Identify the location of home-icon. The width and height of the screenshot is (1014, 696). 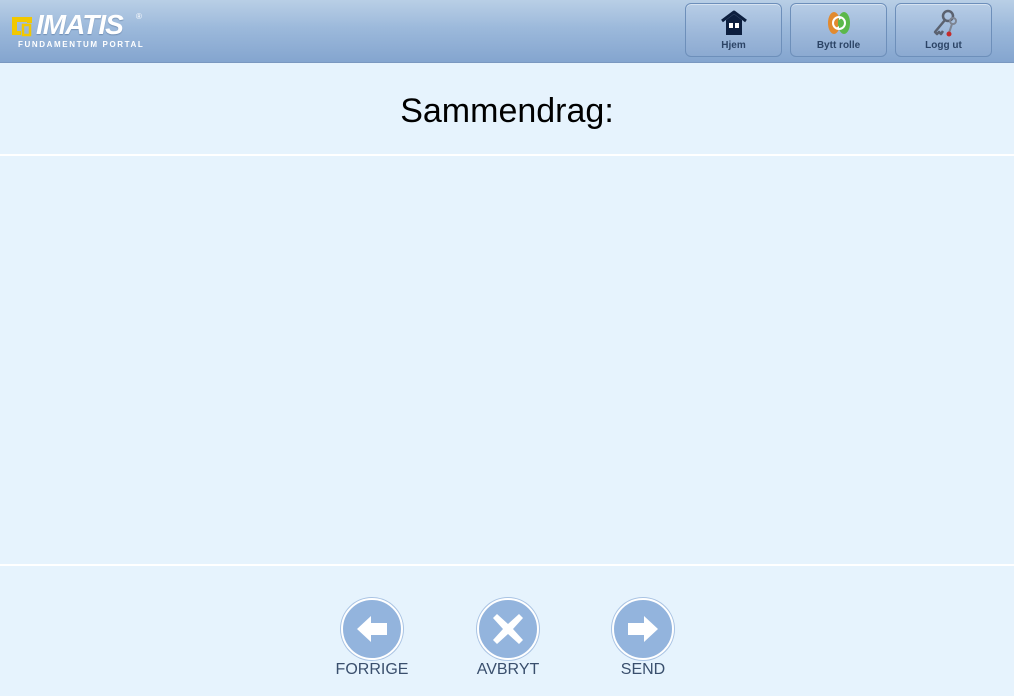
(733, 22).